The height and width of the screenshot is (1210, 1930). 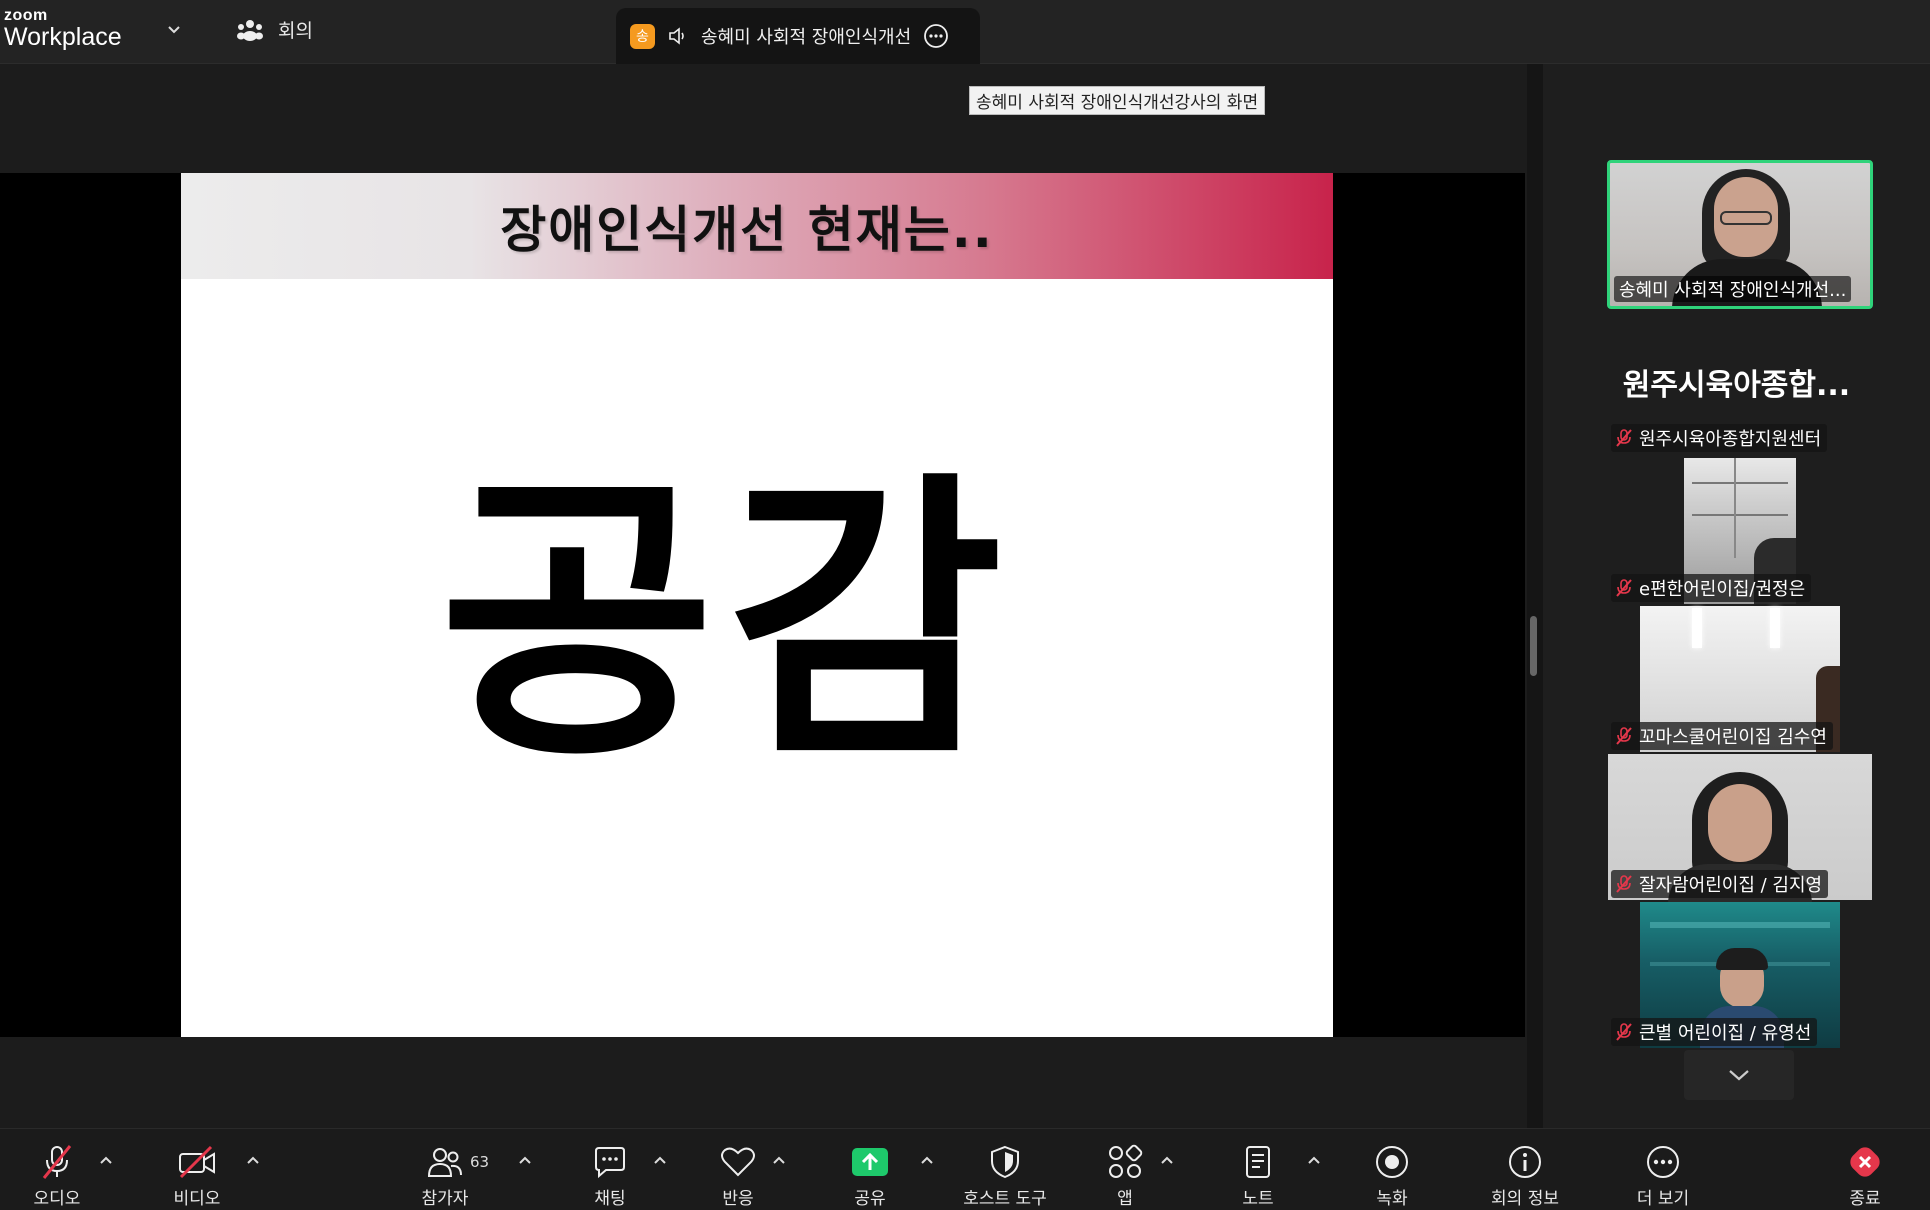 I want to click on host-tools-button: 호스트 도구, so click(x=1005, y=1176).